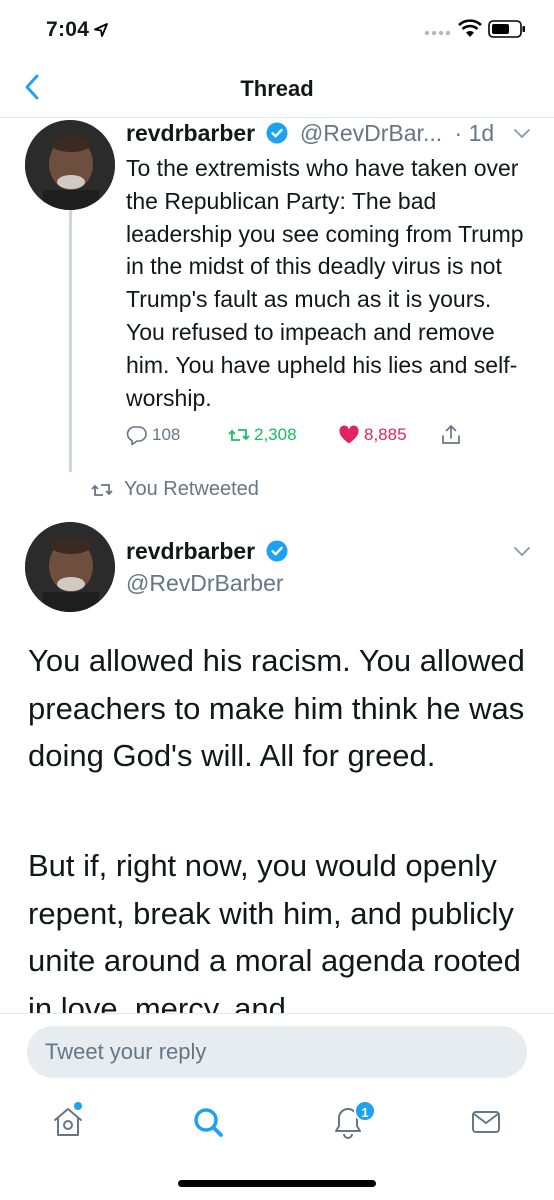 Image resolution: width=554 pixels, height=1200 pixels. What do you see at coordinates (486, 1122) in the screenshot?
I see `mail-icon` at bounding box center [486, 1122].